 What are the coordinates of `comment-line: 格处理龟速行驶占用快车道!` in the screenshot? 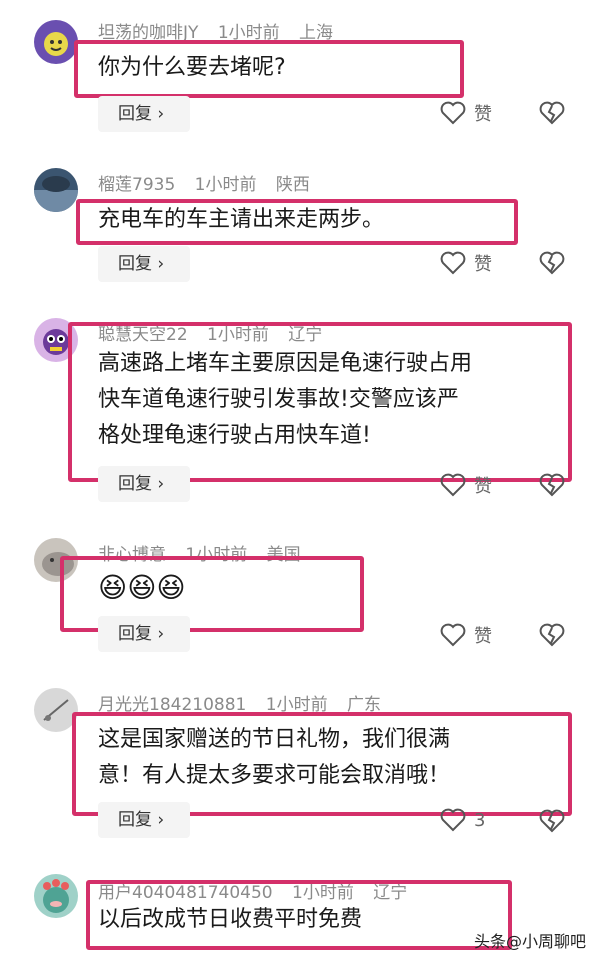 It's located at (234, 435).